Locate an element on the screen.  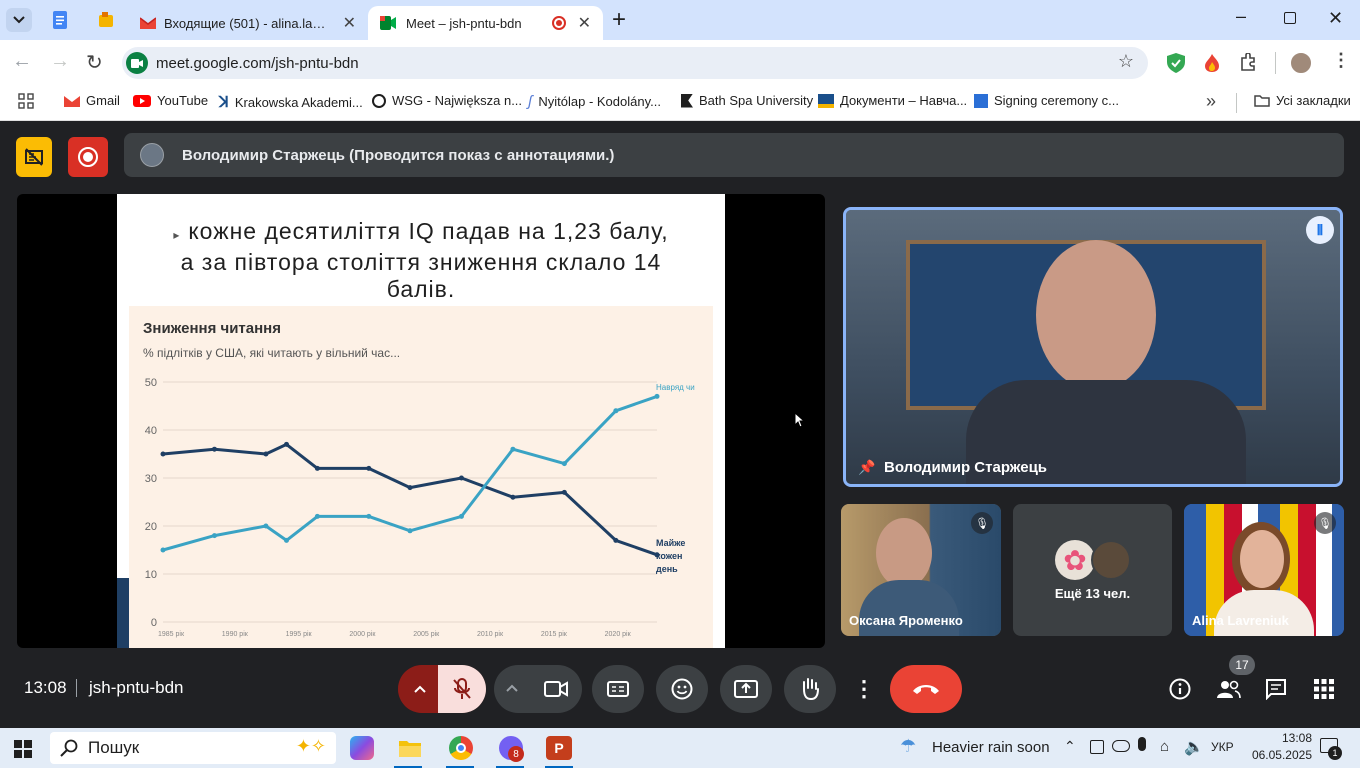
microphone-button is located at coordinates (462, 689).